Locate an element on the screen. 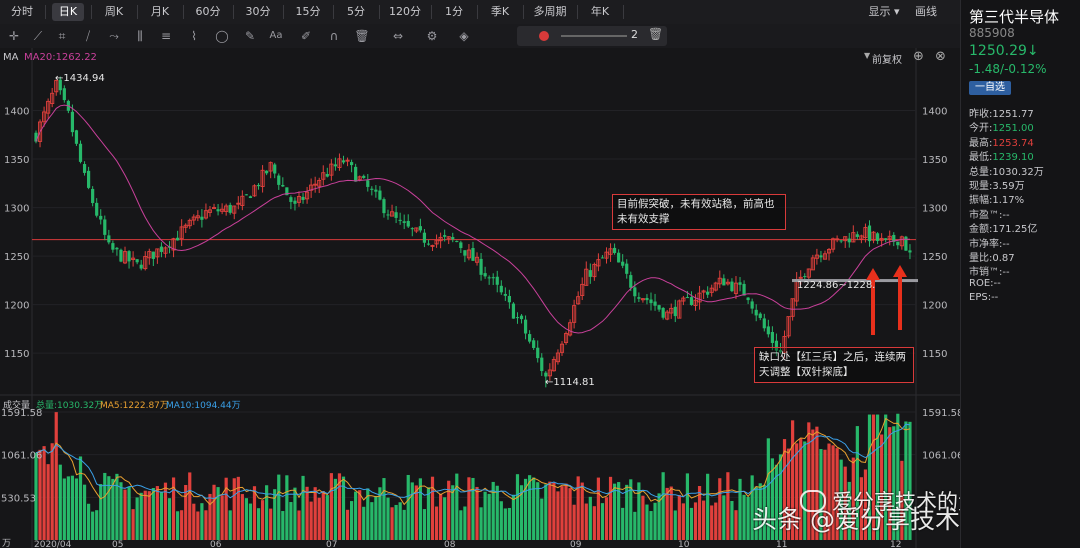  quote-row: 昨收:1251.77 is located at coordinates (1001, 112).